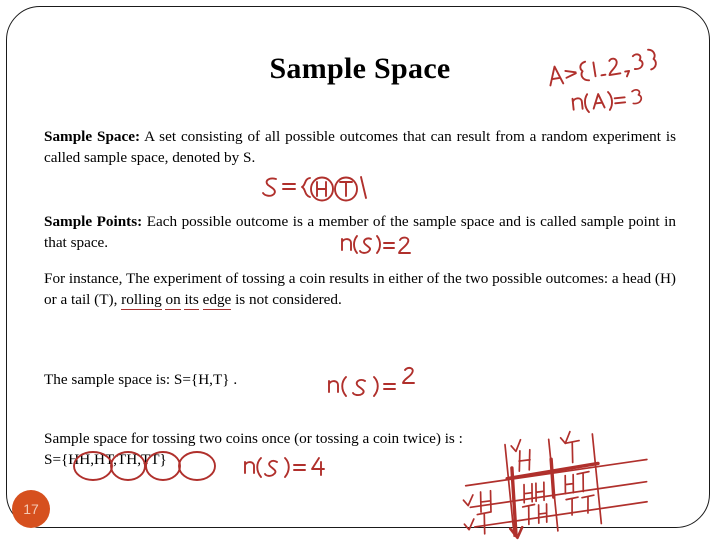  I want to click on underlined-its: its, so click(191, 300).